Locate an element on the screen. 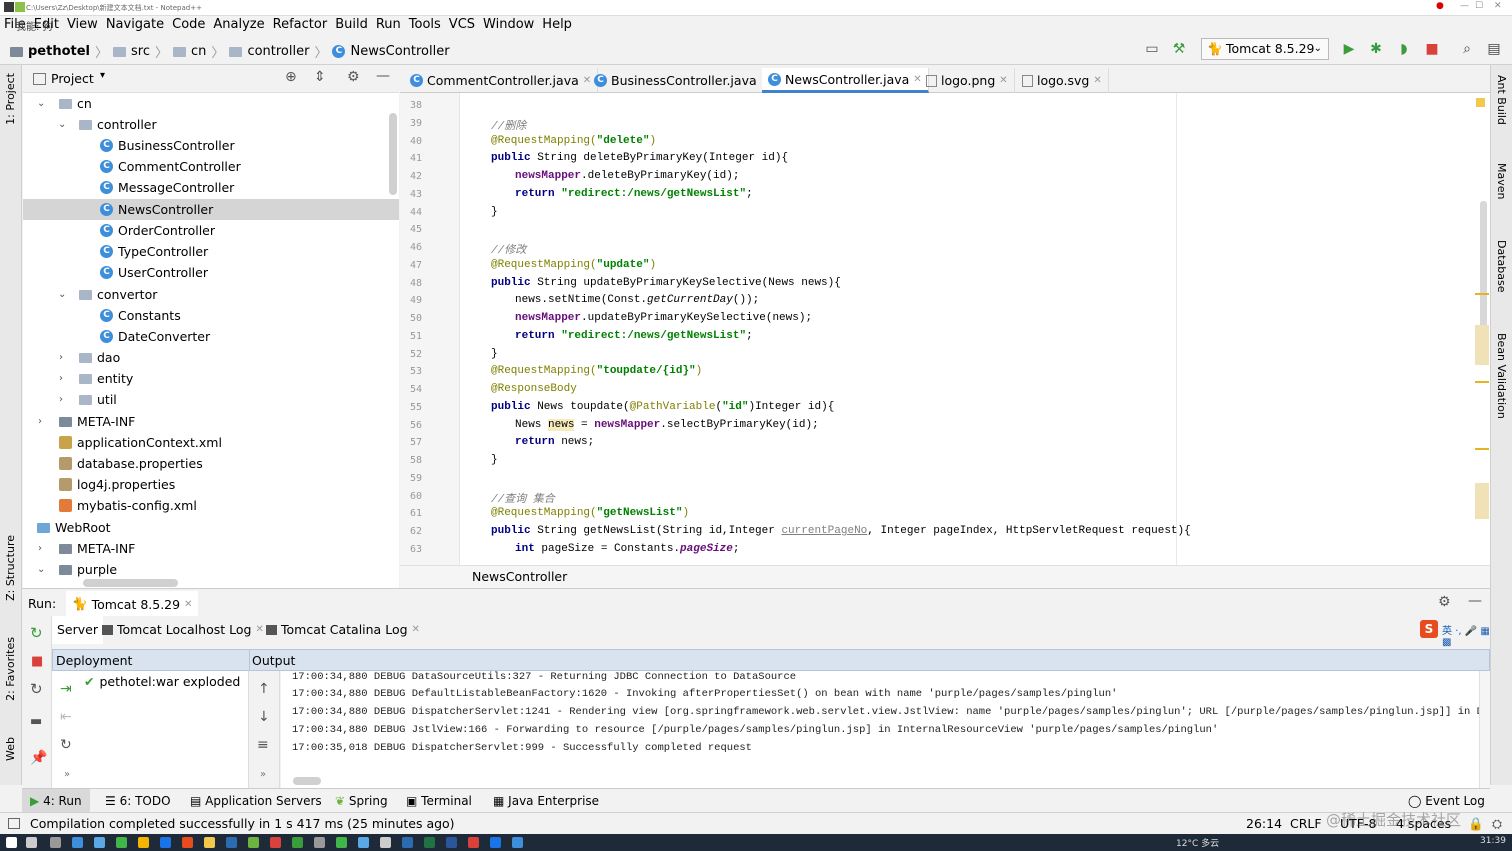 This screenshot has width=1512, height=851. rerun-icon: ↻ is located at coordinates (36, 633).